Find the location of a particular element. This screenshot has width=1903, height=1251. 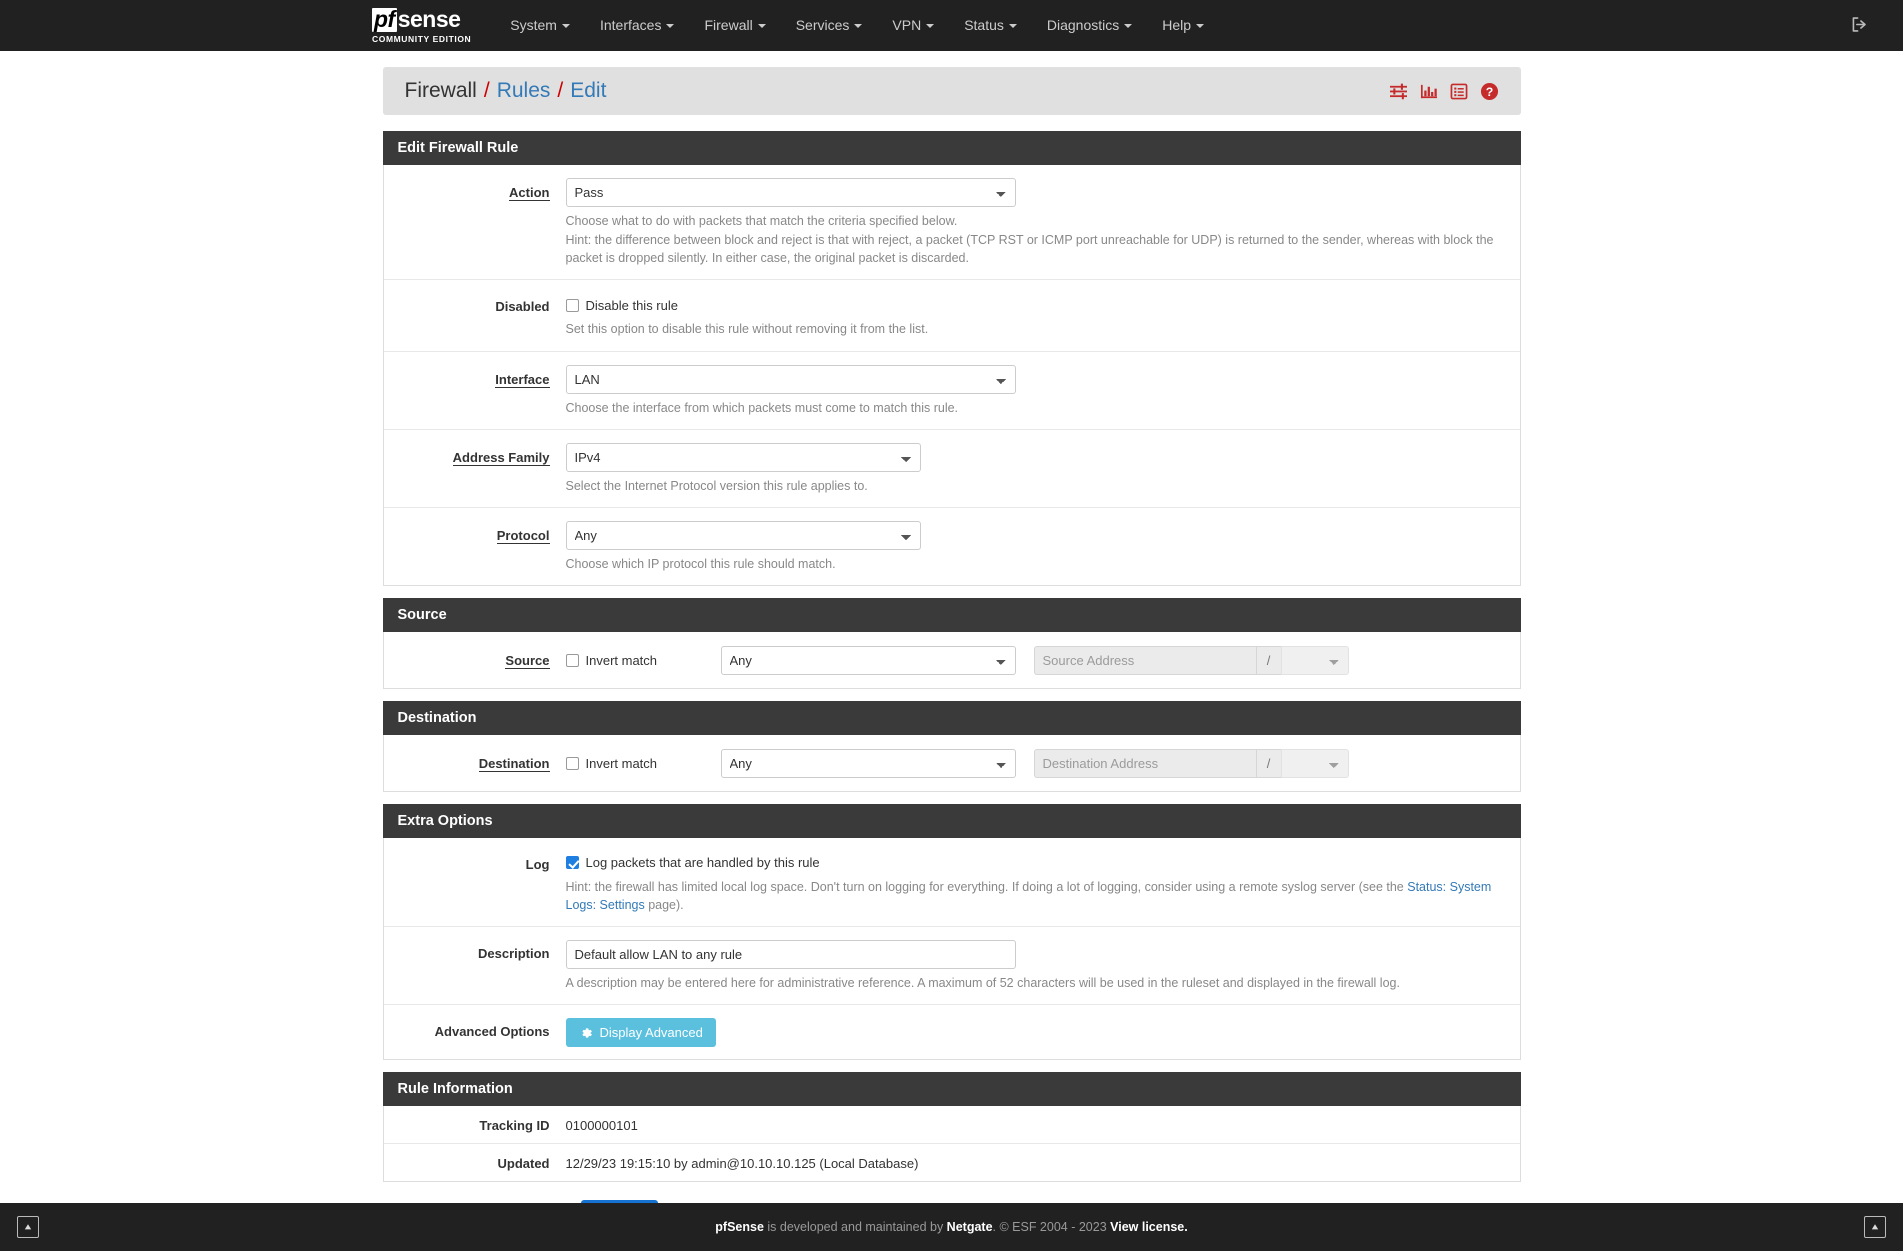

disable-rule-checkbox is located at coordinates (572, 305).